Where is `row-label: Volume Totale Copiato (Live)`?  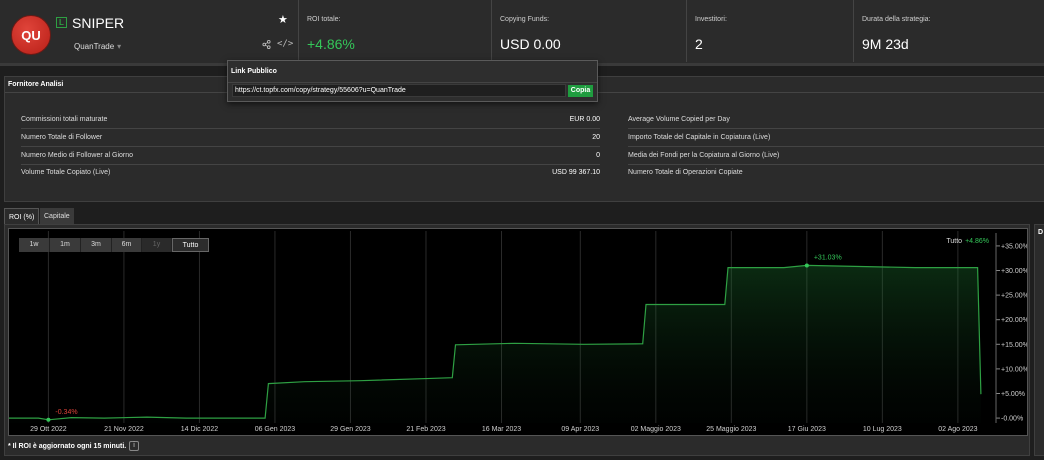 row-label: Volume Totale Copiato (Live) is located at coordinates (66, 172).